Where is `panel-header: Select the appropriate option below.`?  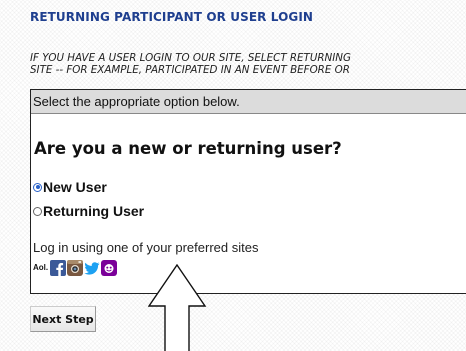
panel-header: Select the appropriate option below. is located at coordinates (248, 102).